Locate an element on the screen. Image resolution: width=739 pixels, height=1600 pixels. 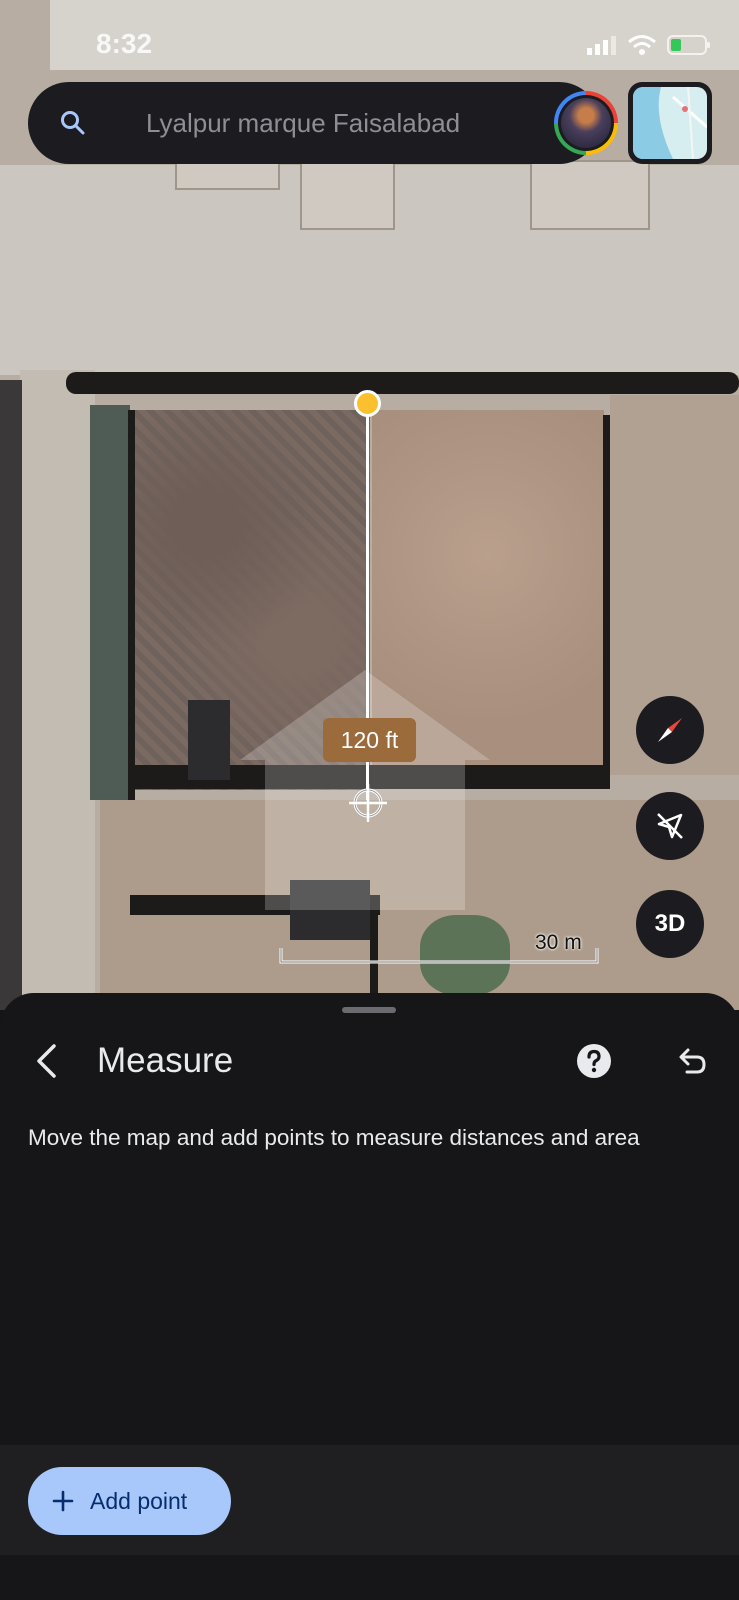
drag-handle is located at coordinates (369, 1010).